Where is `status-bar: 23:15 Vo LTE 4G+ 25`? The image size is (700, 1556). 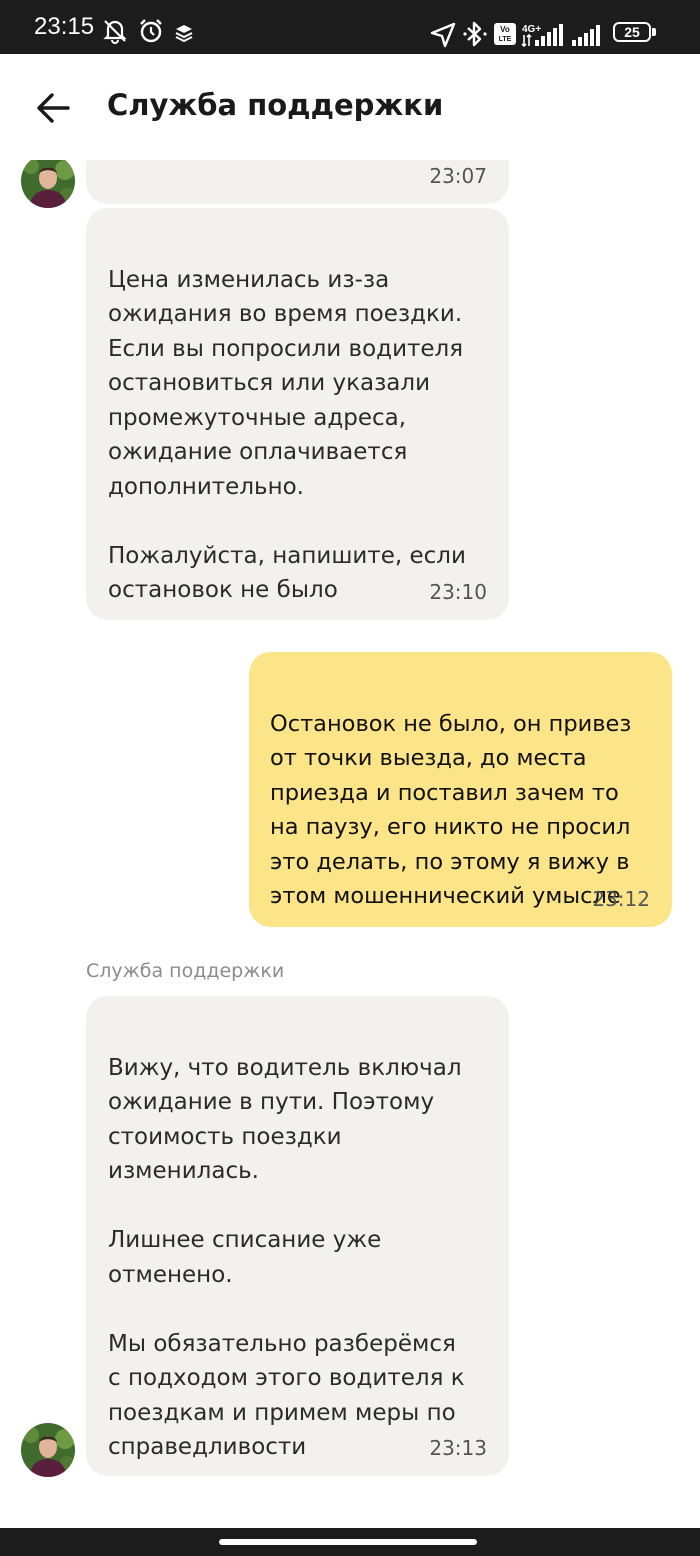 status-bar: 23:15 Vo LTE 4G+ 25 is located at coordinates (350, 27).